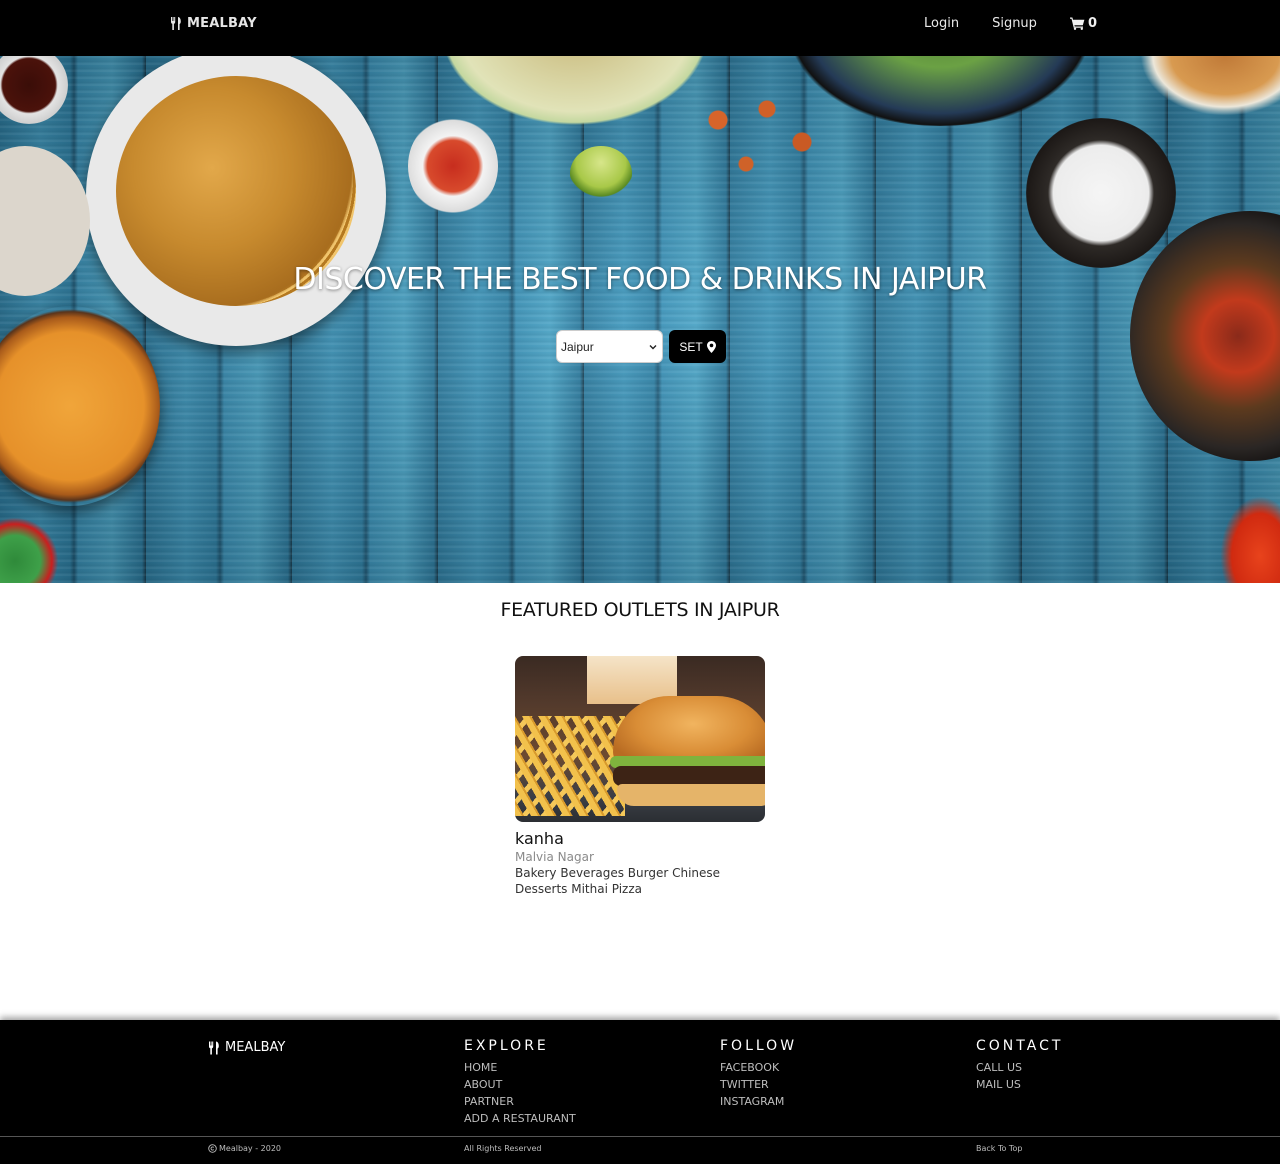  I want to click on city-form: Jaipur SET, so click(641, 346).